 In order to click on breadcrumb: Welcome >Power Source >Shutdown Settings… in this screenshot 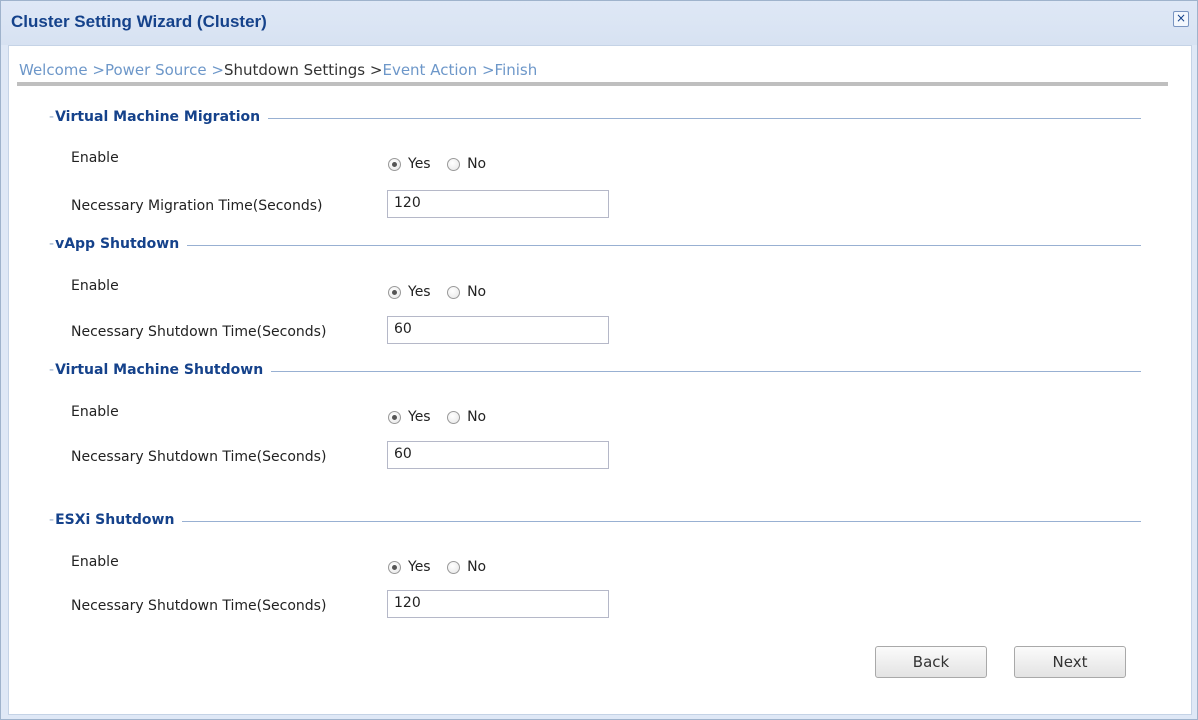, I will do `click(278, 70)`.